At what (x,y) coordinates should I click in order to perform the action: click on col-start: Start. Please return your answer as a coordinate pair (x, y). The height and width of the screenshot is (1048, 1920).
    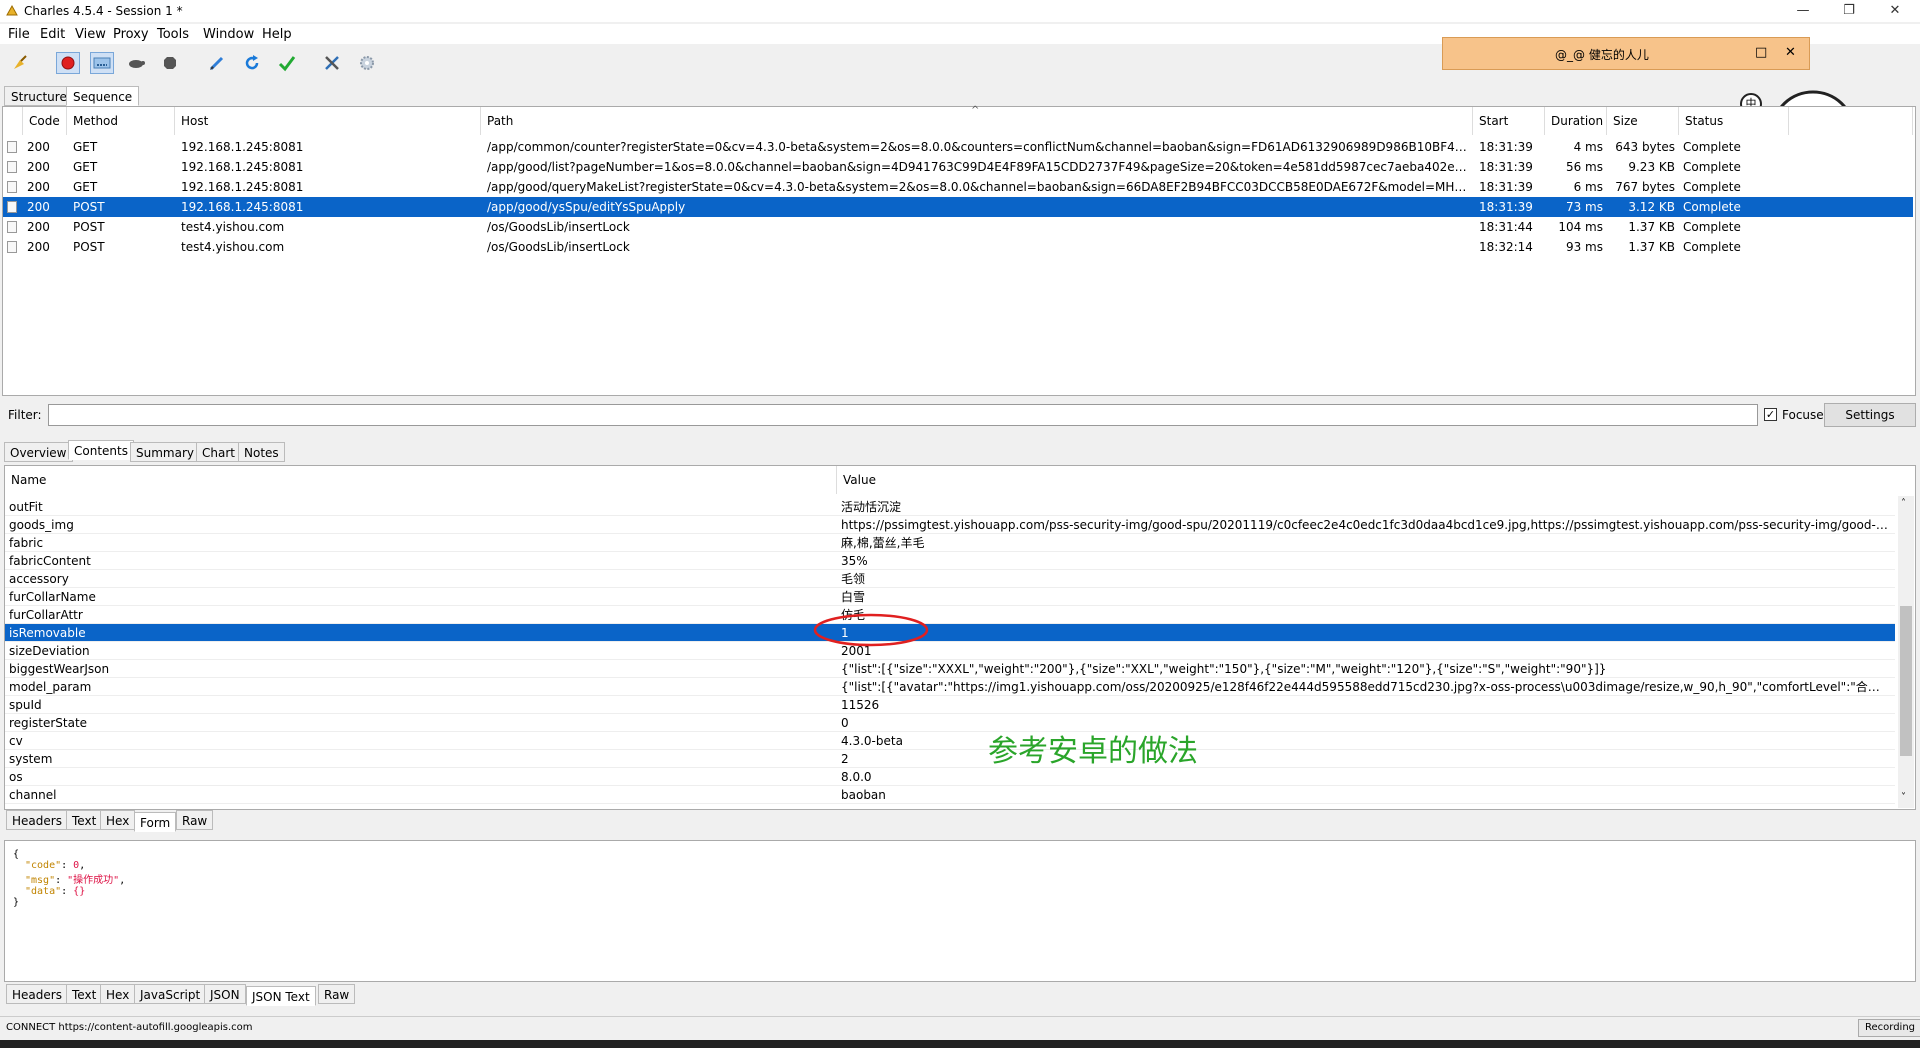
    Looking at the image, I should click on (1509, 121).